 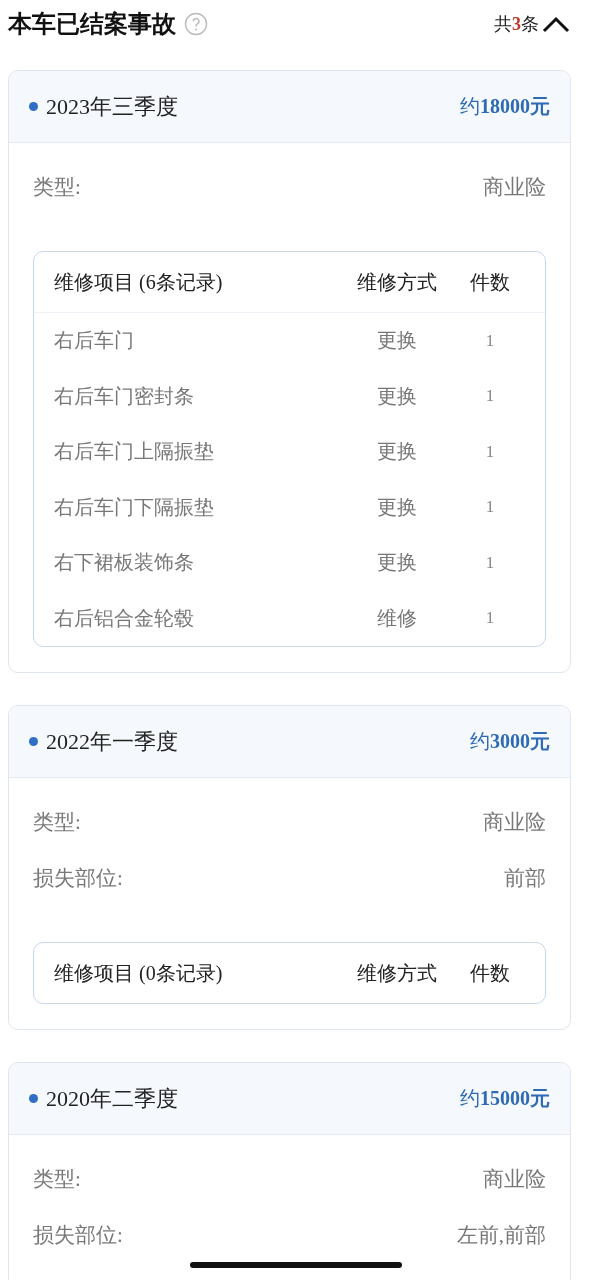 I want to click on period-label: 2022年一季度, so click(x=112, y=741).